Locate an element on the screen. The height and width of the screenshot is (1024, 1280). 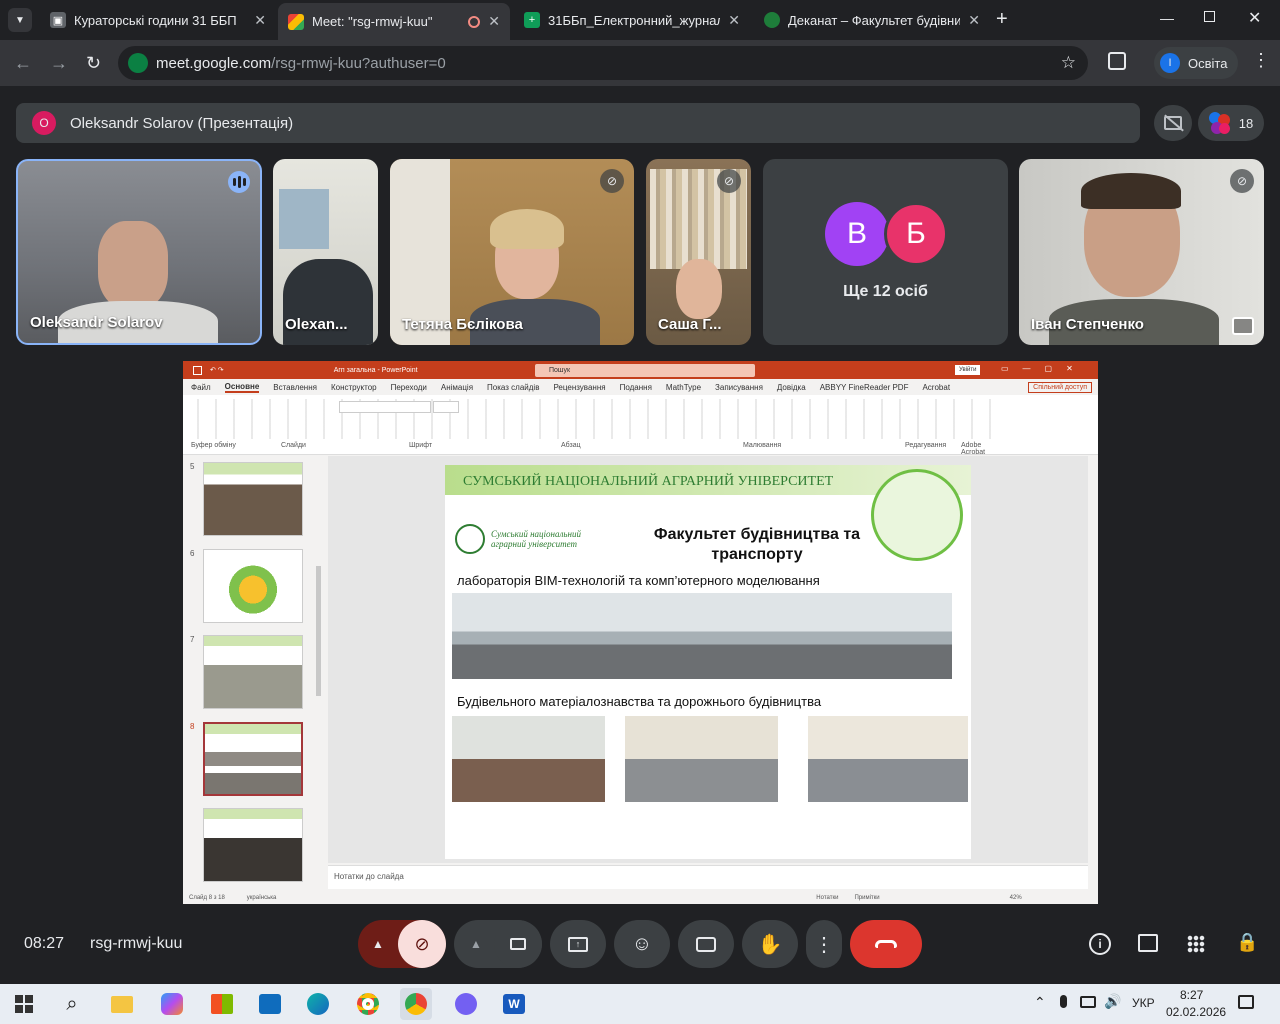
tab-kuratorski: ▣ Кураторські години 31 ББП ✕ is located at coordinates (158, 20).